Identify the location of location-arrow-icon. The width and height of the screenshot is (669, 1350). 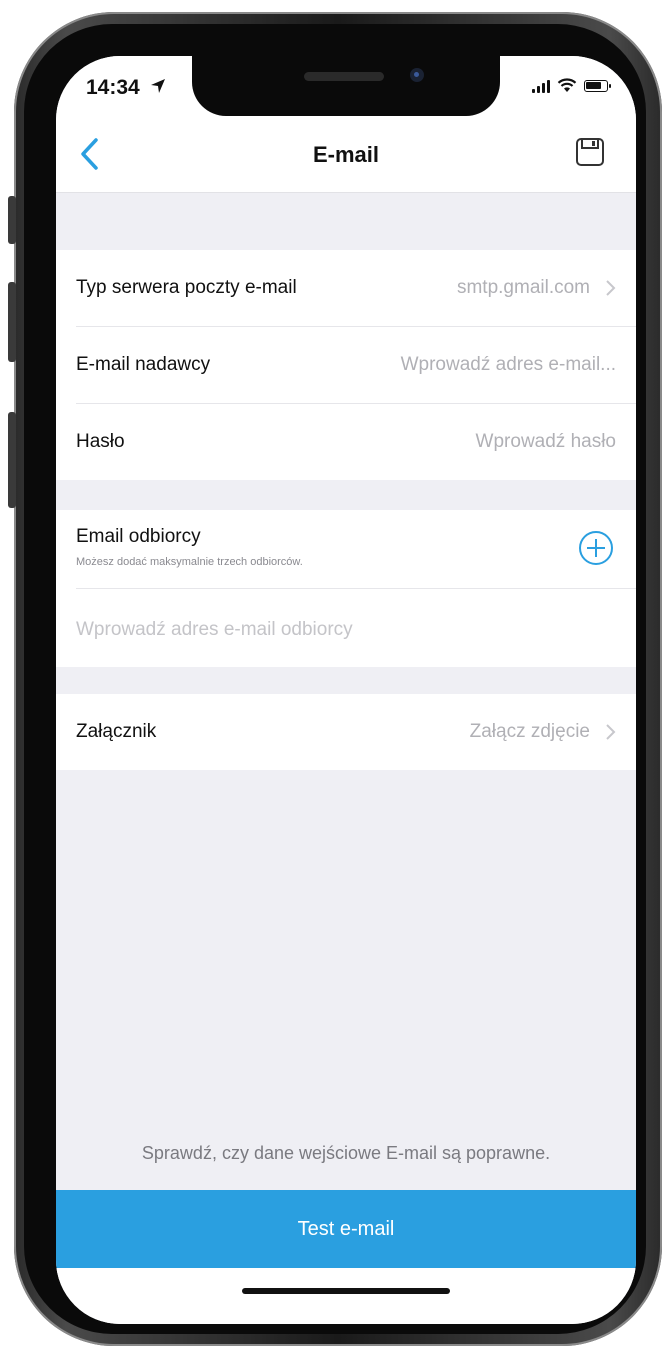
(158, 86).